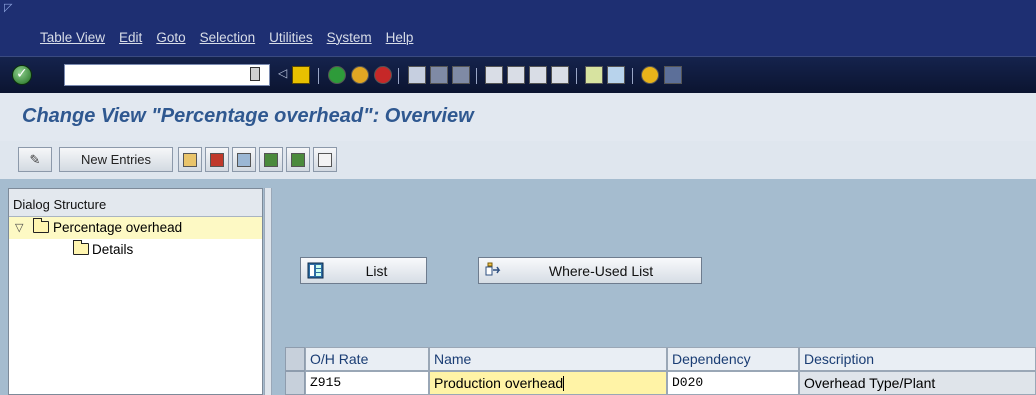 The height and width of the screenshot is (395, 1036). What do you see at coordinates (461, 75) in the screenshot?
I see `find-next-icon` at bounding box center [461, 75].